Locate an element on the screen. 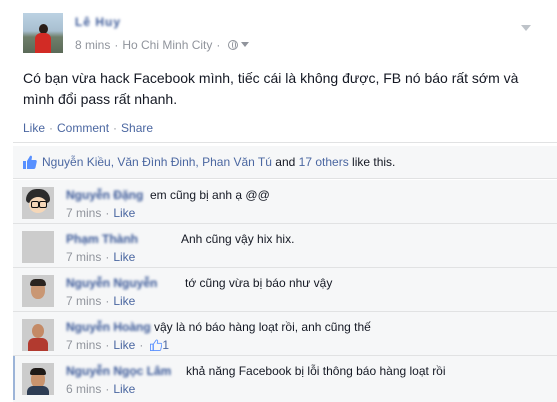  comment-meta: 7 mins · Like · 1 is located at coordinates (118, 345).